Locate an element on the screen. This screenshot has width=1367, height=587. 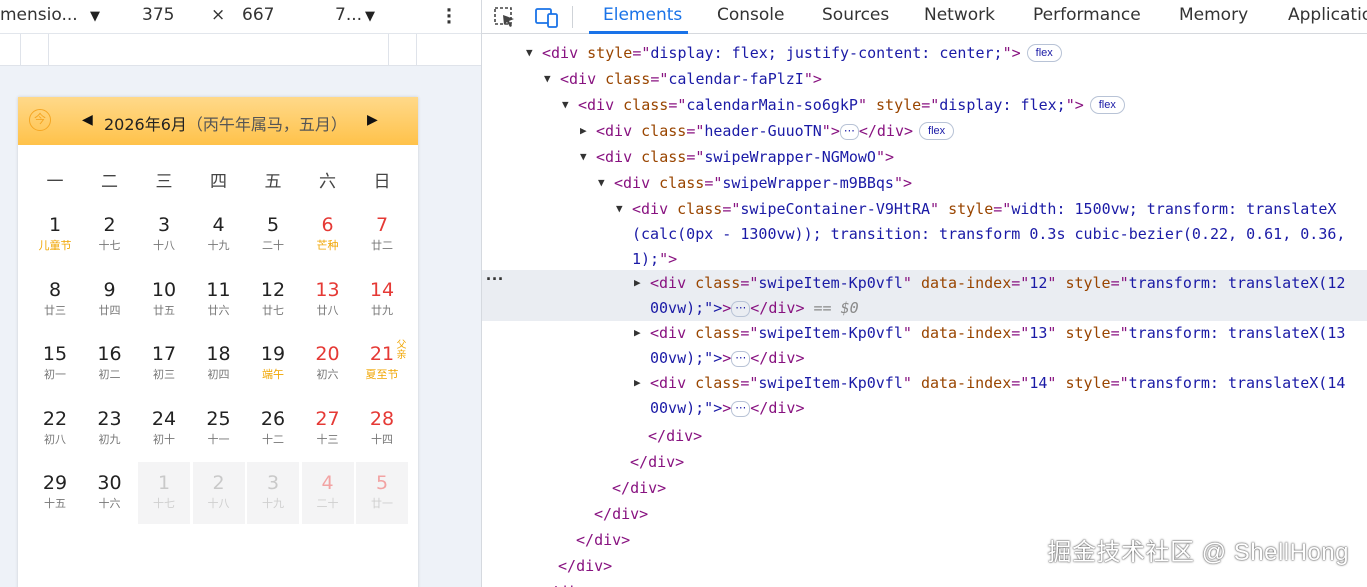
width-input: 375 is located at coordinates (158, 15).